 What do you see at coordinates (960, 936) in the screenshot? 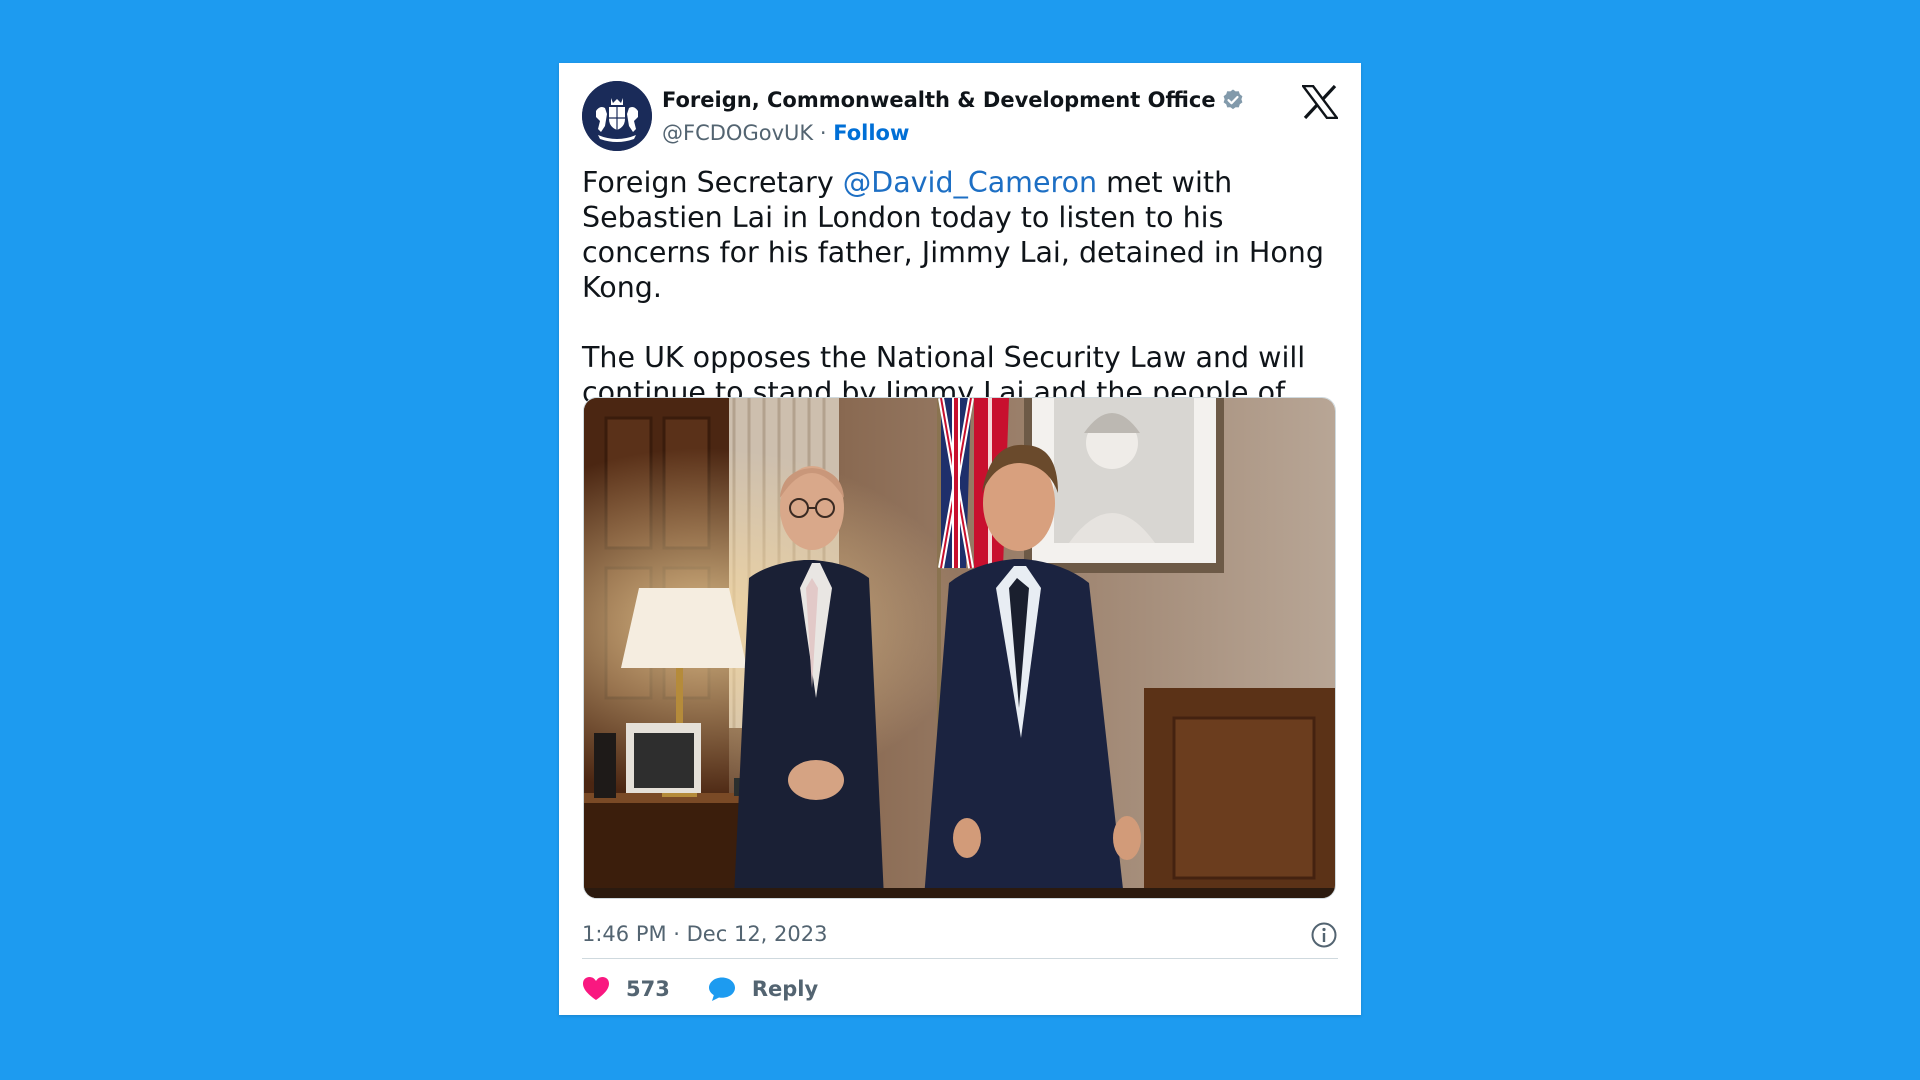
I see `timestamp-row: 1:46 PM · Dec 12, 2023` at bounding box center [960, 936].